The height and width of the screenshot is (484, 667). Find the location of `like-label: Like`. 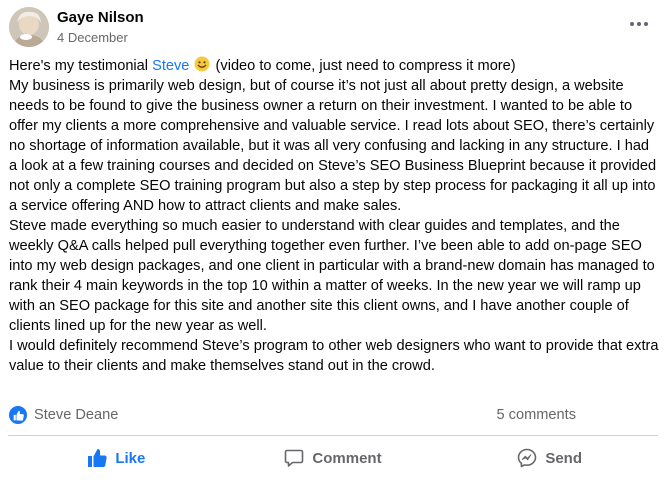

like-label: Like is located at coordinates (130, 458).